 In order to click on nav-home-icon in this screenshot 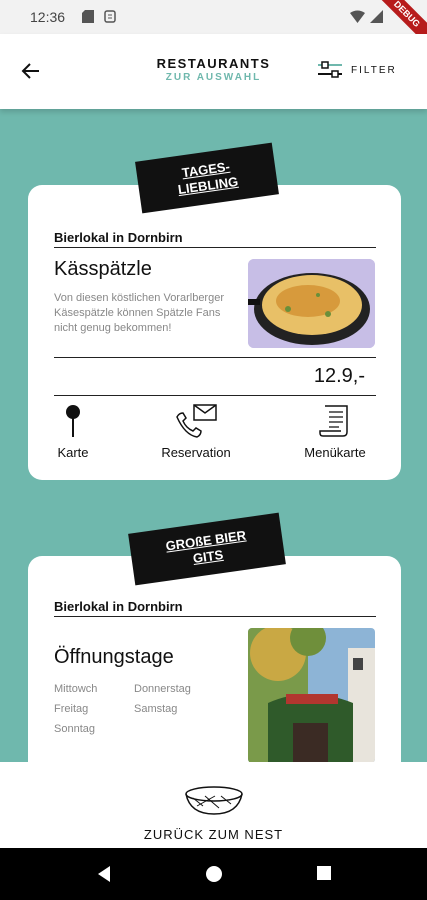, I will do `click(214, 874)`.